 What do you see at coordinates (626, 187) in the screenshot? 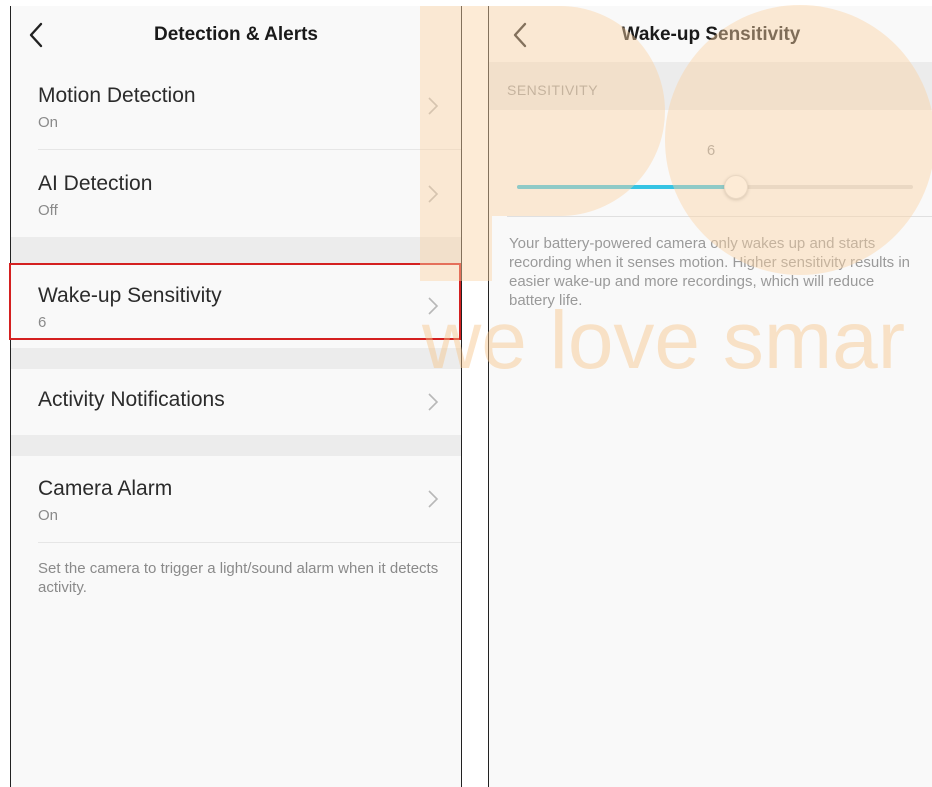
I see `slider-fill` at bounding box center [626, 187].